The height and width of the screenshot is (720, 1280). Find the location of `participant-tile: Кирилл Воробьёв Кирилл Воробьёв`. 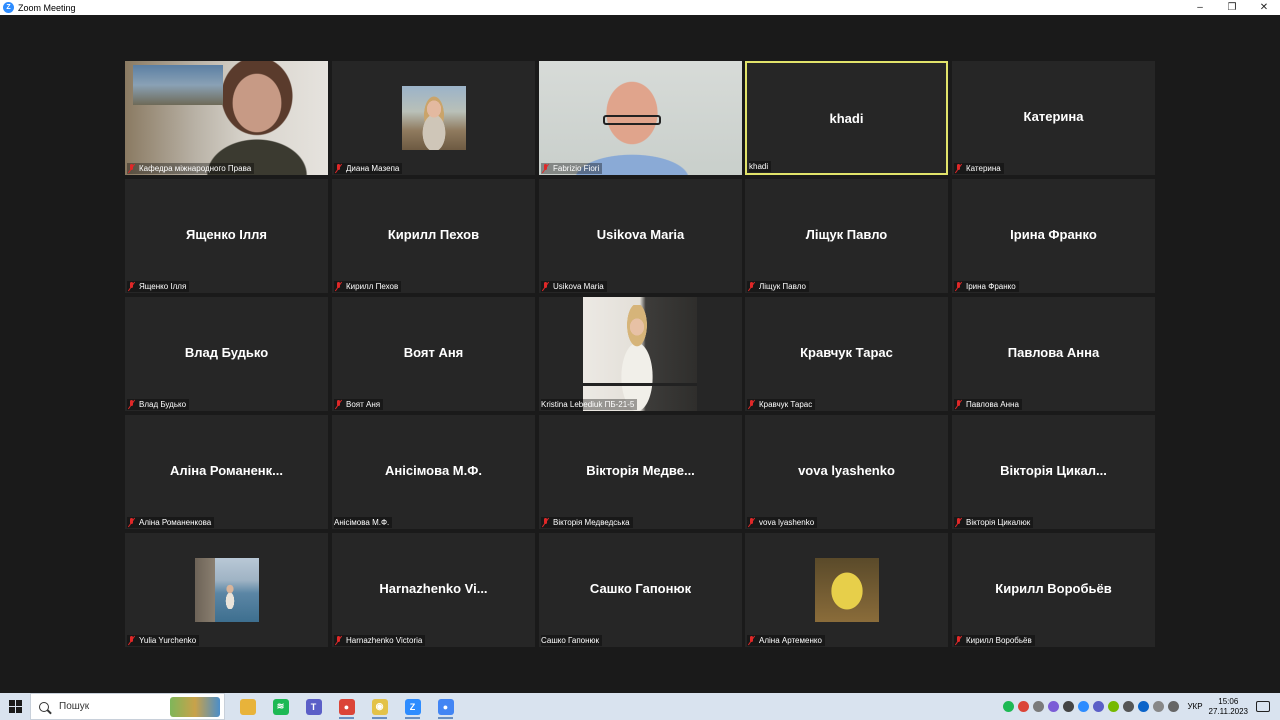

participant-tile: Кирилл Воробьёв Кирилл Воробьёв is located at coordinates (1053, 590).